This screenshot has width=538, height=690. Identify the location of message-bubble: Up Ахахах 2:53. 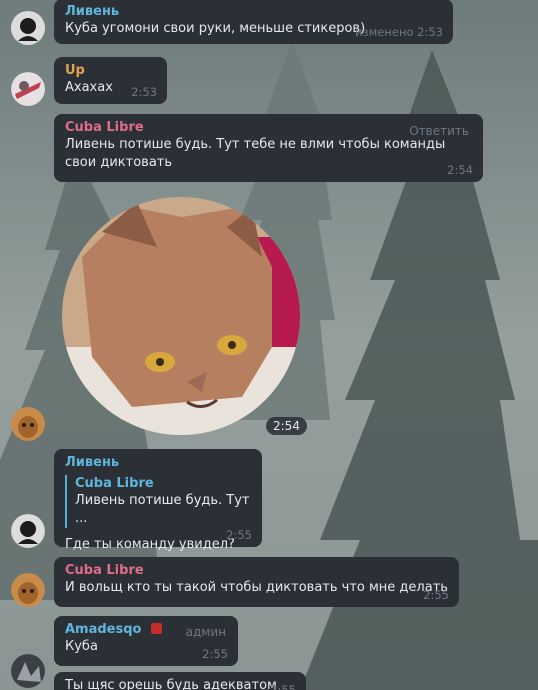
(110, 80).